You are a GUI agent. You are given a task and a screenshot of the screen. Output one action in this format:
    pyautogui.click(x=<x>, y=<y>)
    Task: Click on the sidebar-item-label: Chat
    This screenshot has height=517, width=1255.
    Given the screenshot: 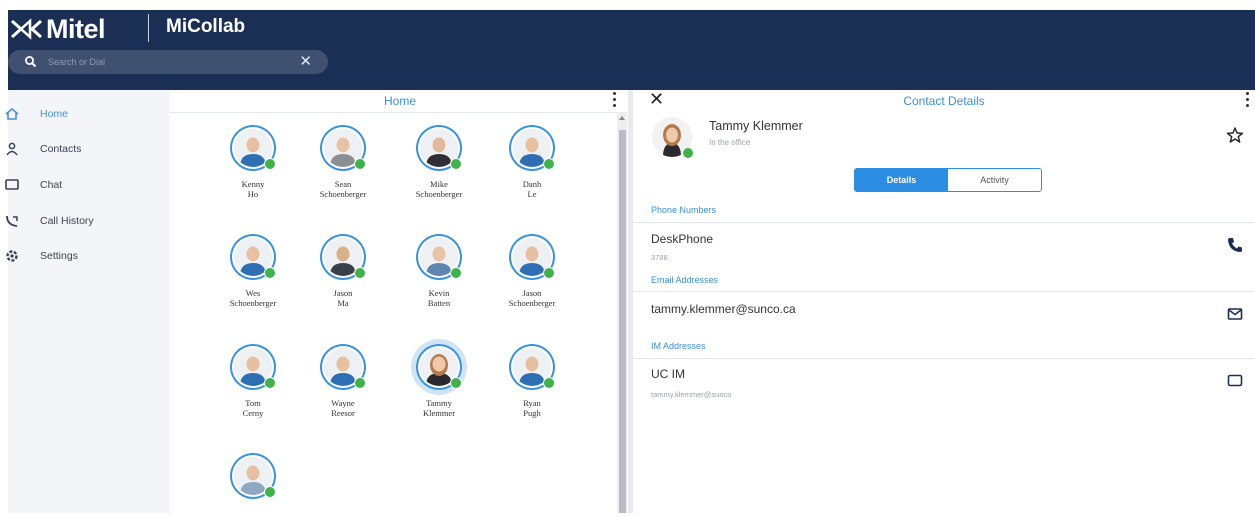 What is the action you would take?
    pyautogui.click(x=51, y=185)
    